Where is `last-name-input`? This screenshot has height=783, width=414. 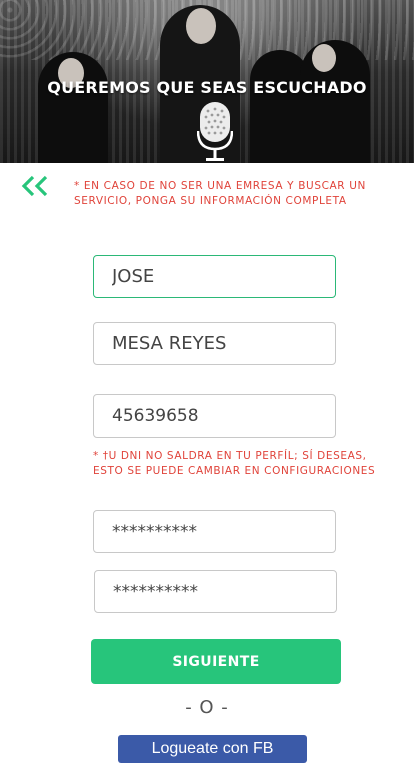 last-name-input is located at coordinates (214, 343).